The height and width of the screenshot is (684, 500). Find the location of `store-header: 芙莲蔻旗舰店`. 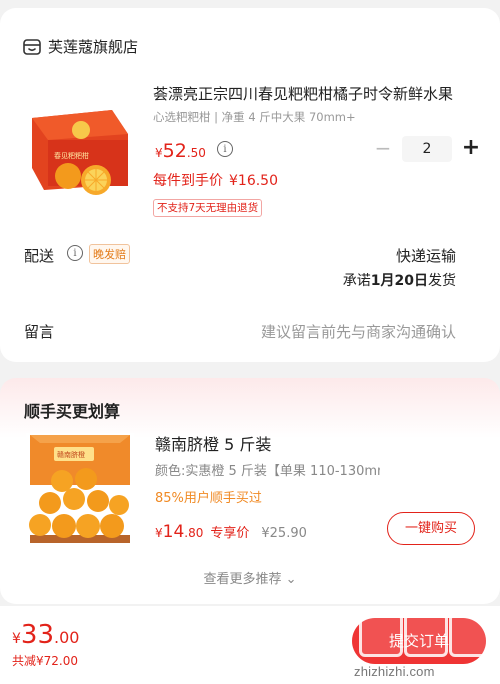

store-header: 芙莲蔻旗舰店 is located at coordinates (80, 46).